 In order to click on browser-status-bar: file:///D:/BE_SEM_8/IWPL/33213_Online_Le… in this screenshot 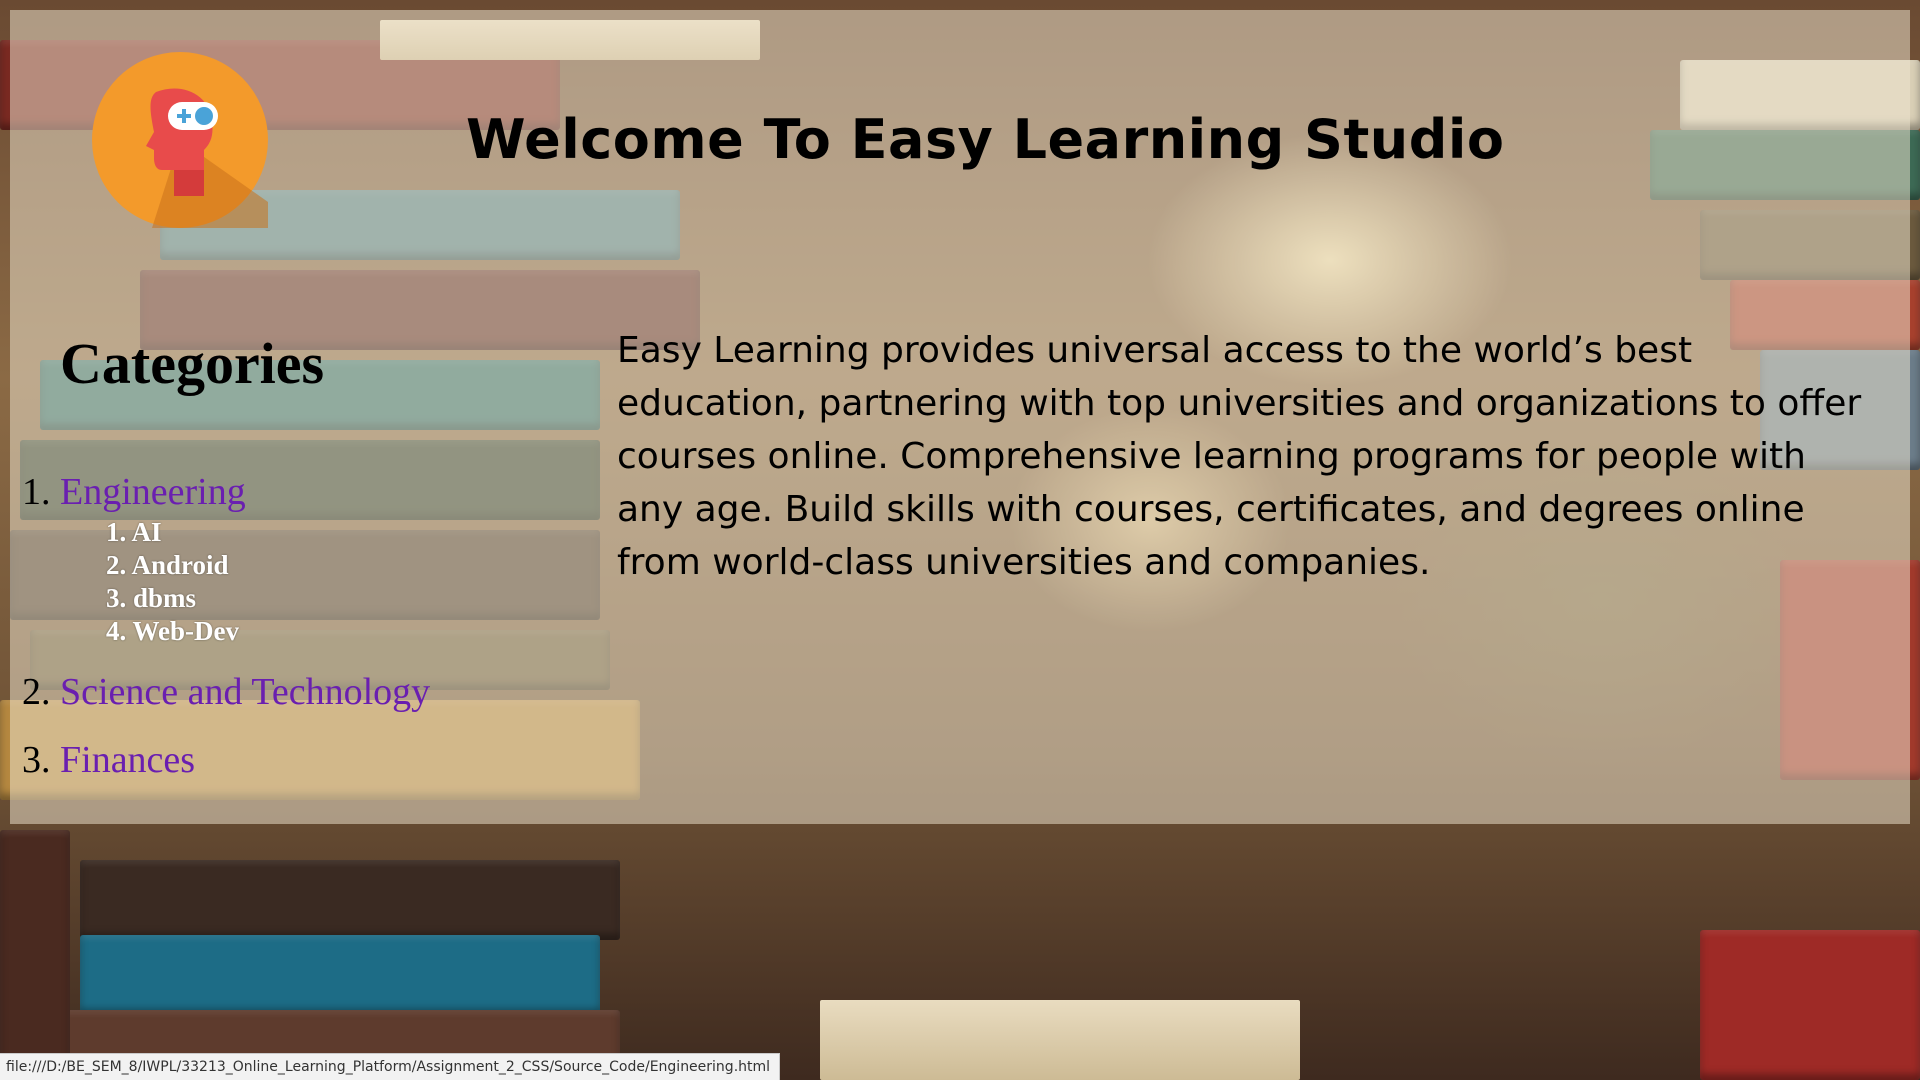, I will do `click(390, 1066)`.